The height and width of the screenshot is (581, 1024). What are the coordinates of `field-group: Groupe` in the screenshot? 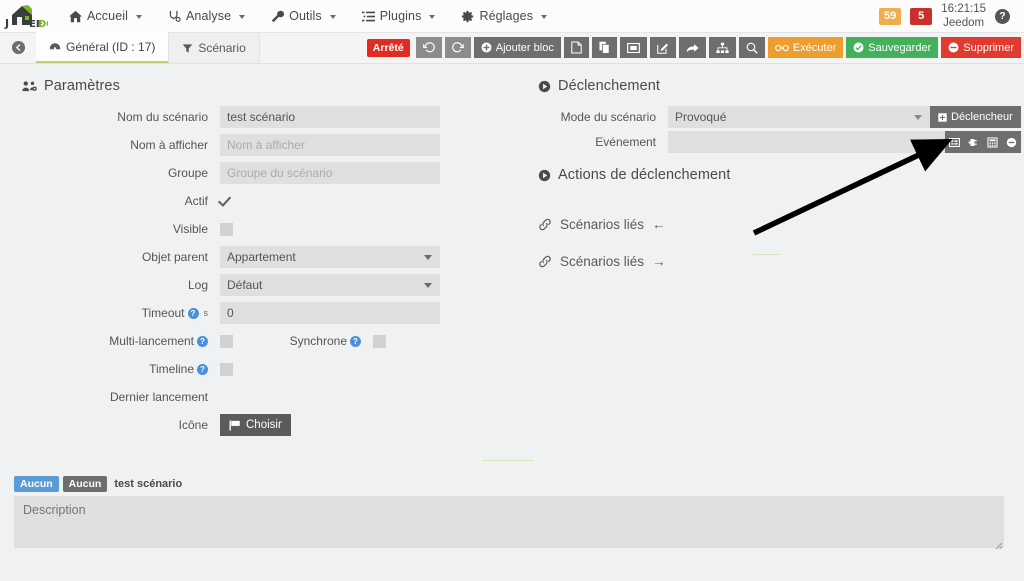 It's located at (260, 173).